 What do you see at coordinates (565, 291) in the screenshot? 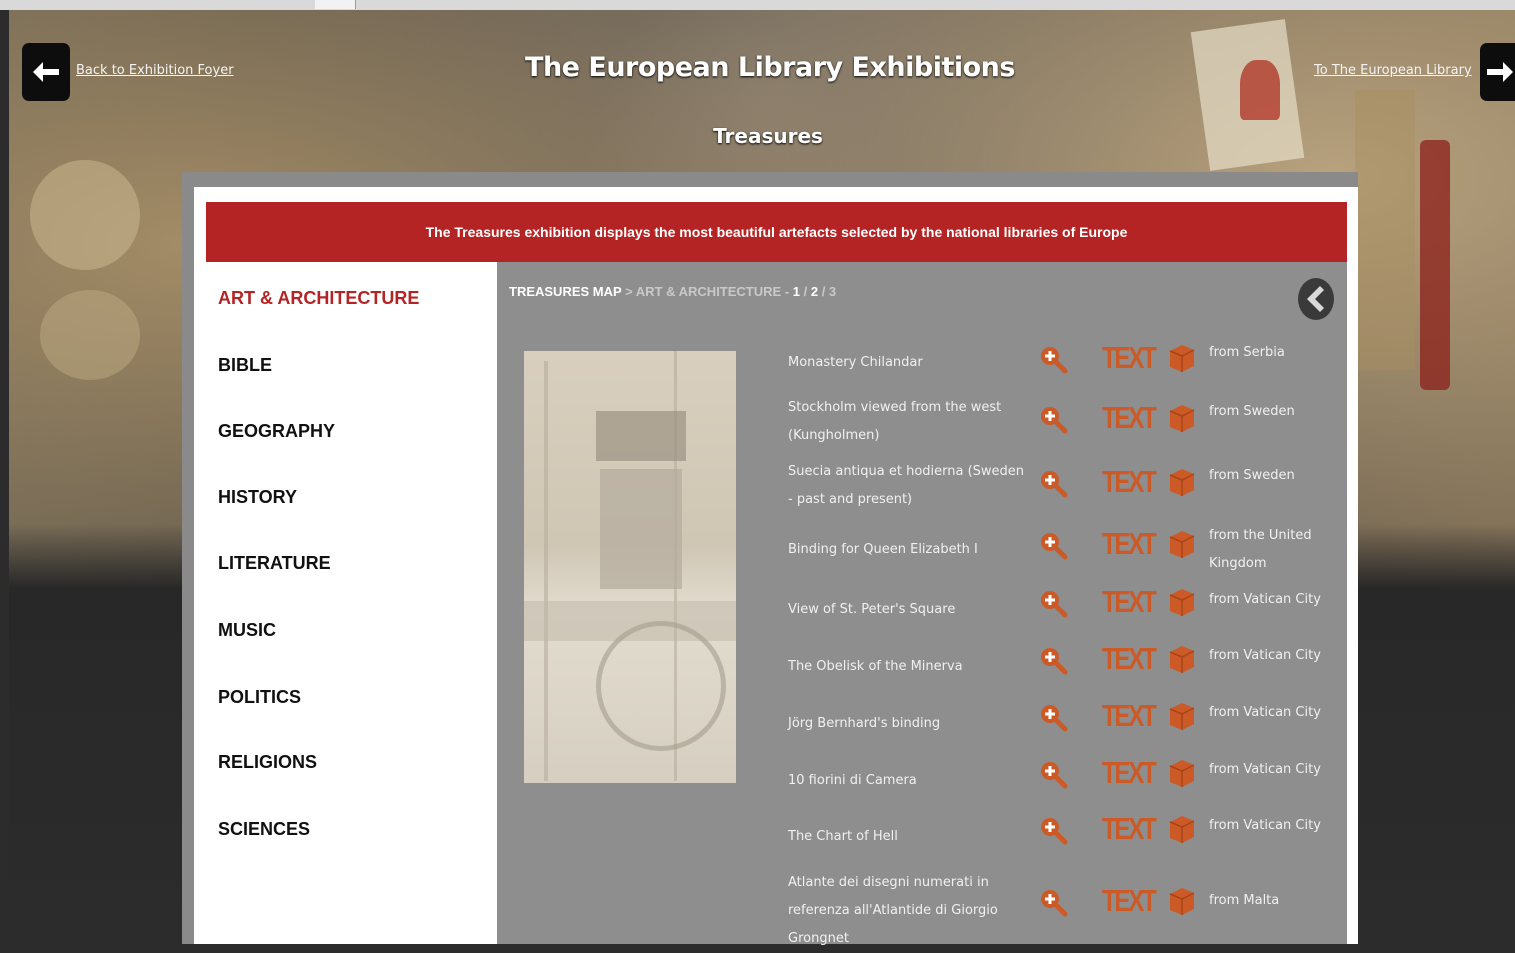
I see `breadcrumb-root: TREASURES MAP` at bounding box center [565, 291].